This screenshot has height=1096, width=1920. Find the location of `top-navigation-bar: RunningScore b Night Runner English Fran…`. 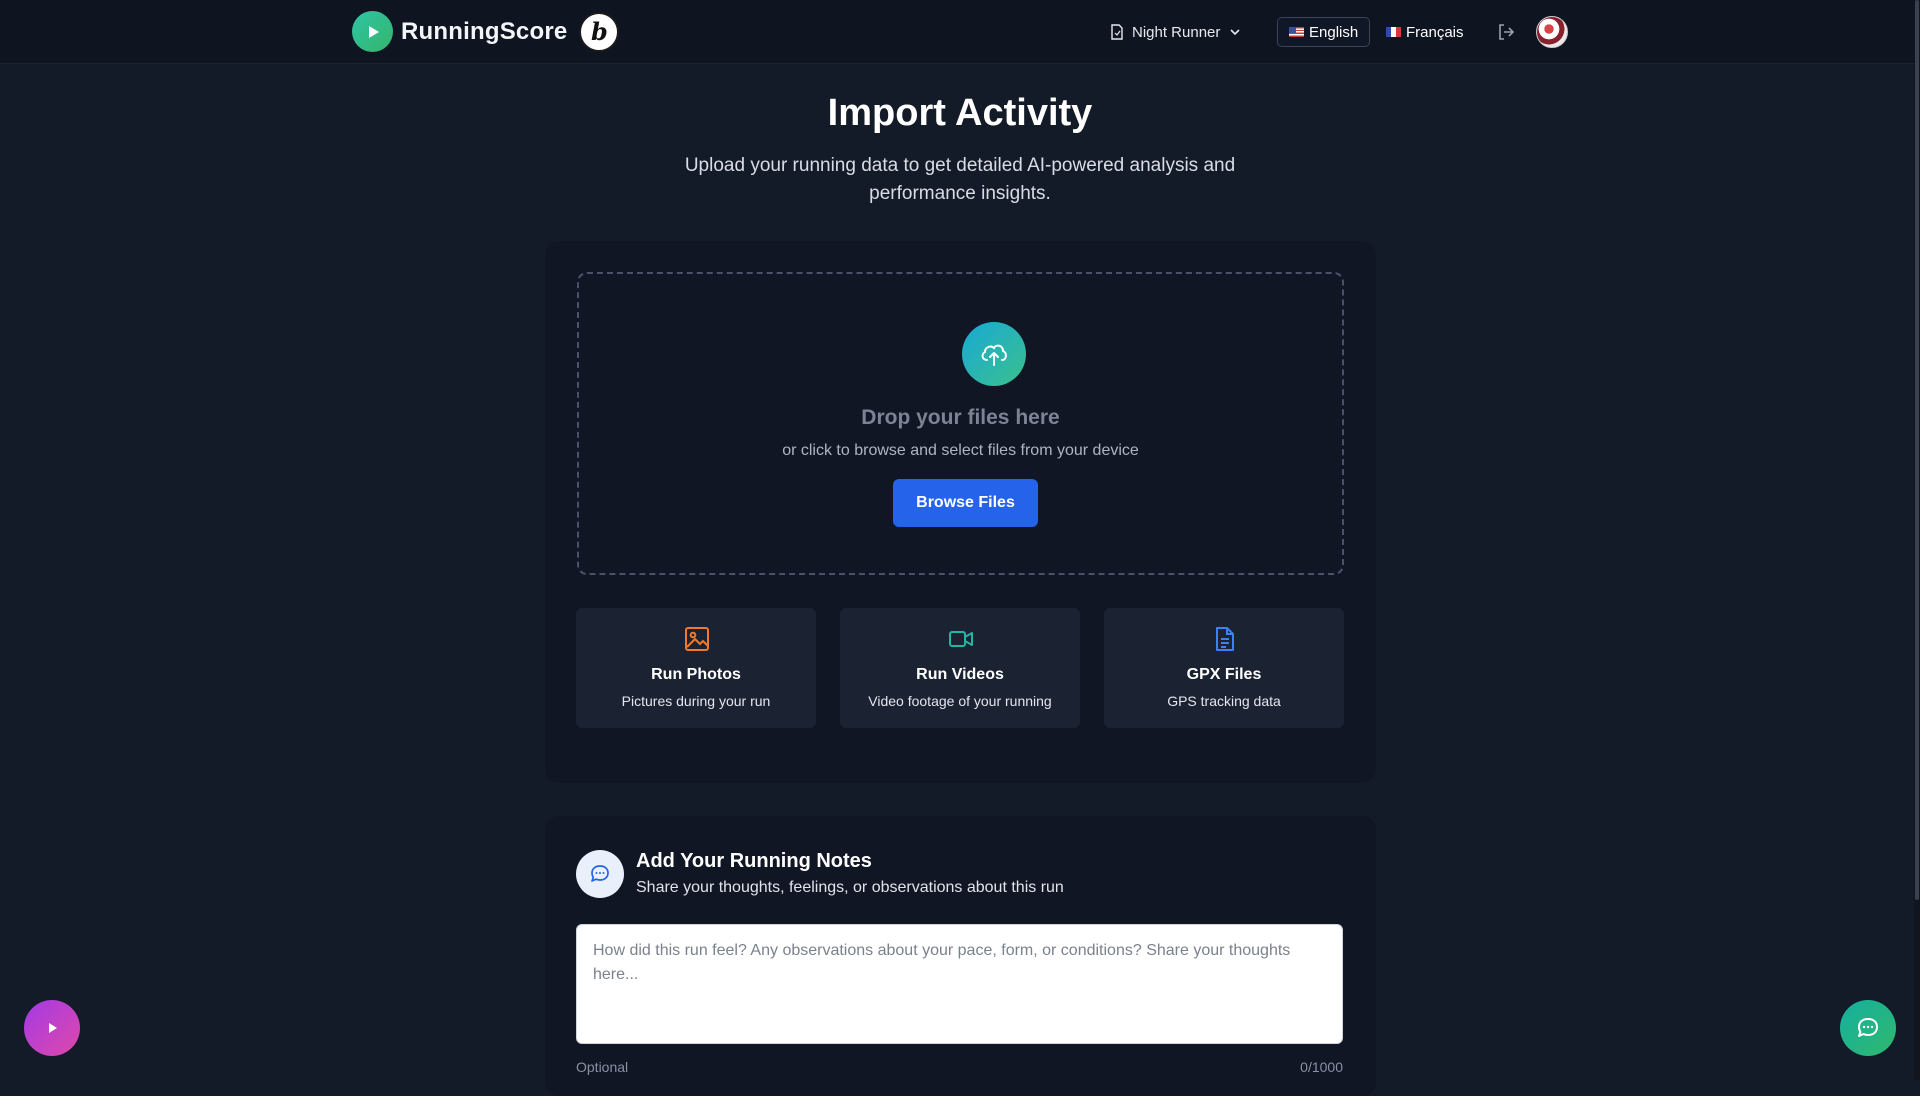

top-navigation-bar: RunningScore b Night Runner English Fran… is located at coordinates (957, 32).